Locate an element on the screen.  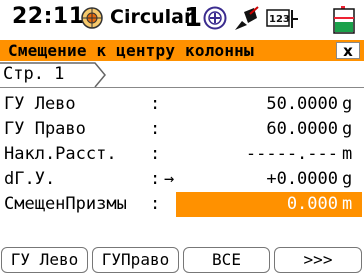
circle-target-icon is located at coordinates (215, 18).